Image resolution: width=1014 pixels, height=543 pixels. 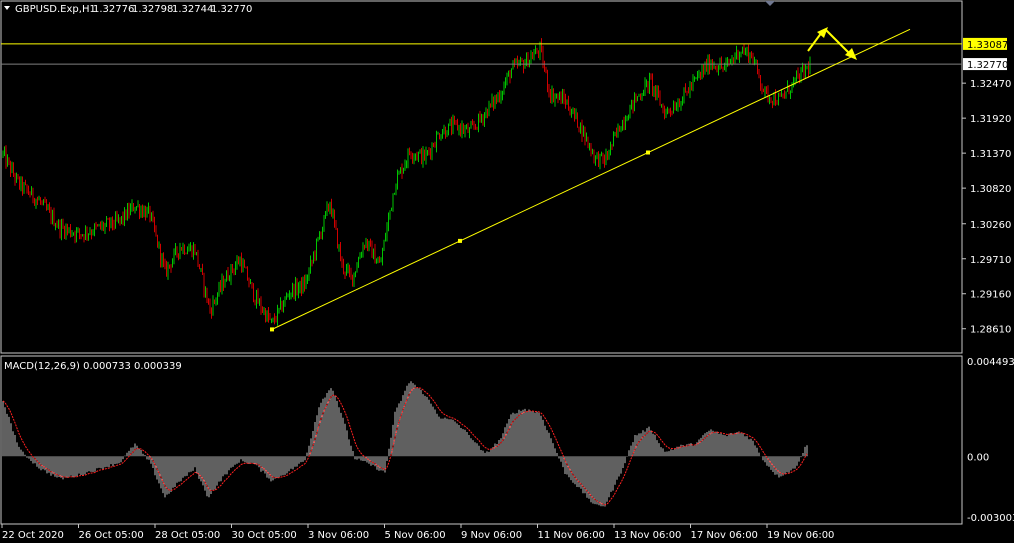 I want to click on ohlc-open: 1.32776, so click(x=113, y=9).